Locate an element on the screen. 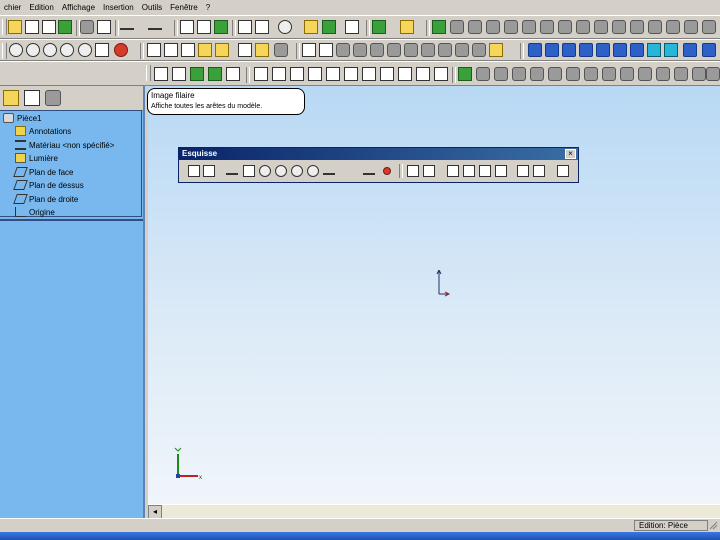 The width and height of the screenshot is (720, 540). hidden-lines-removed-icon is located at coordinates (188, 50).